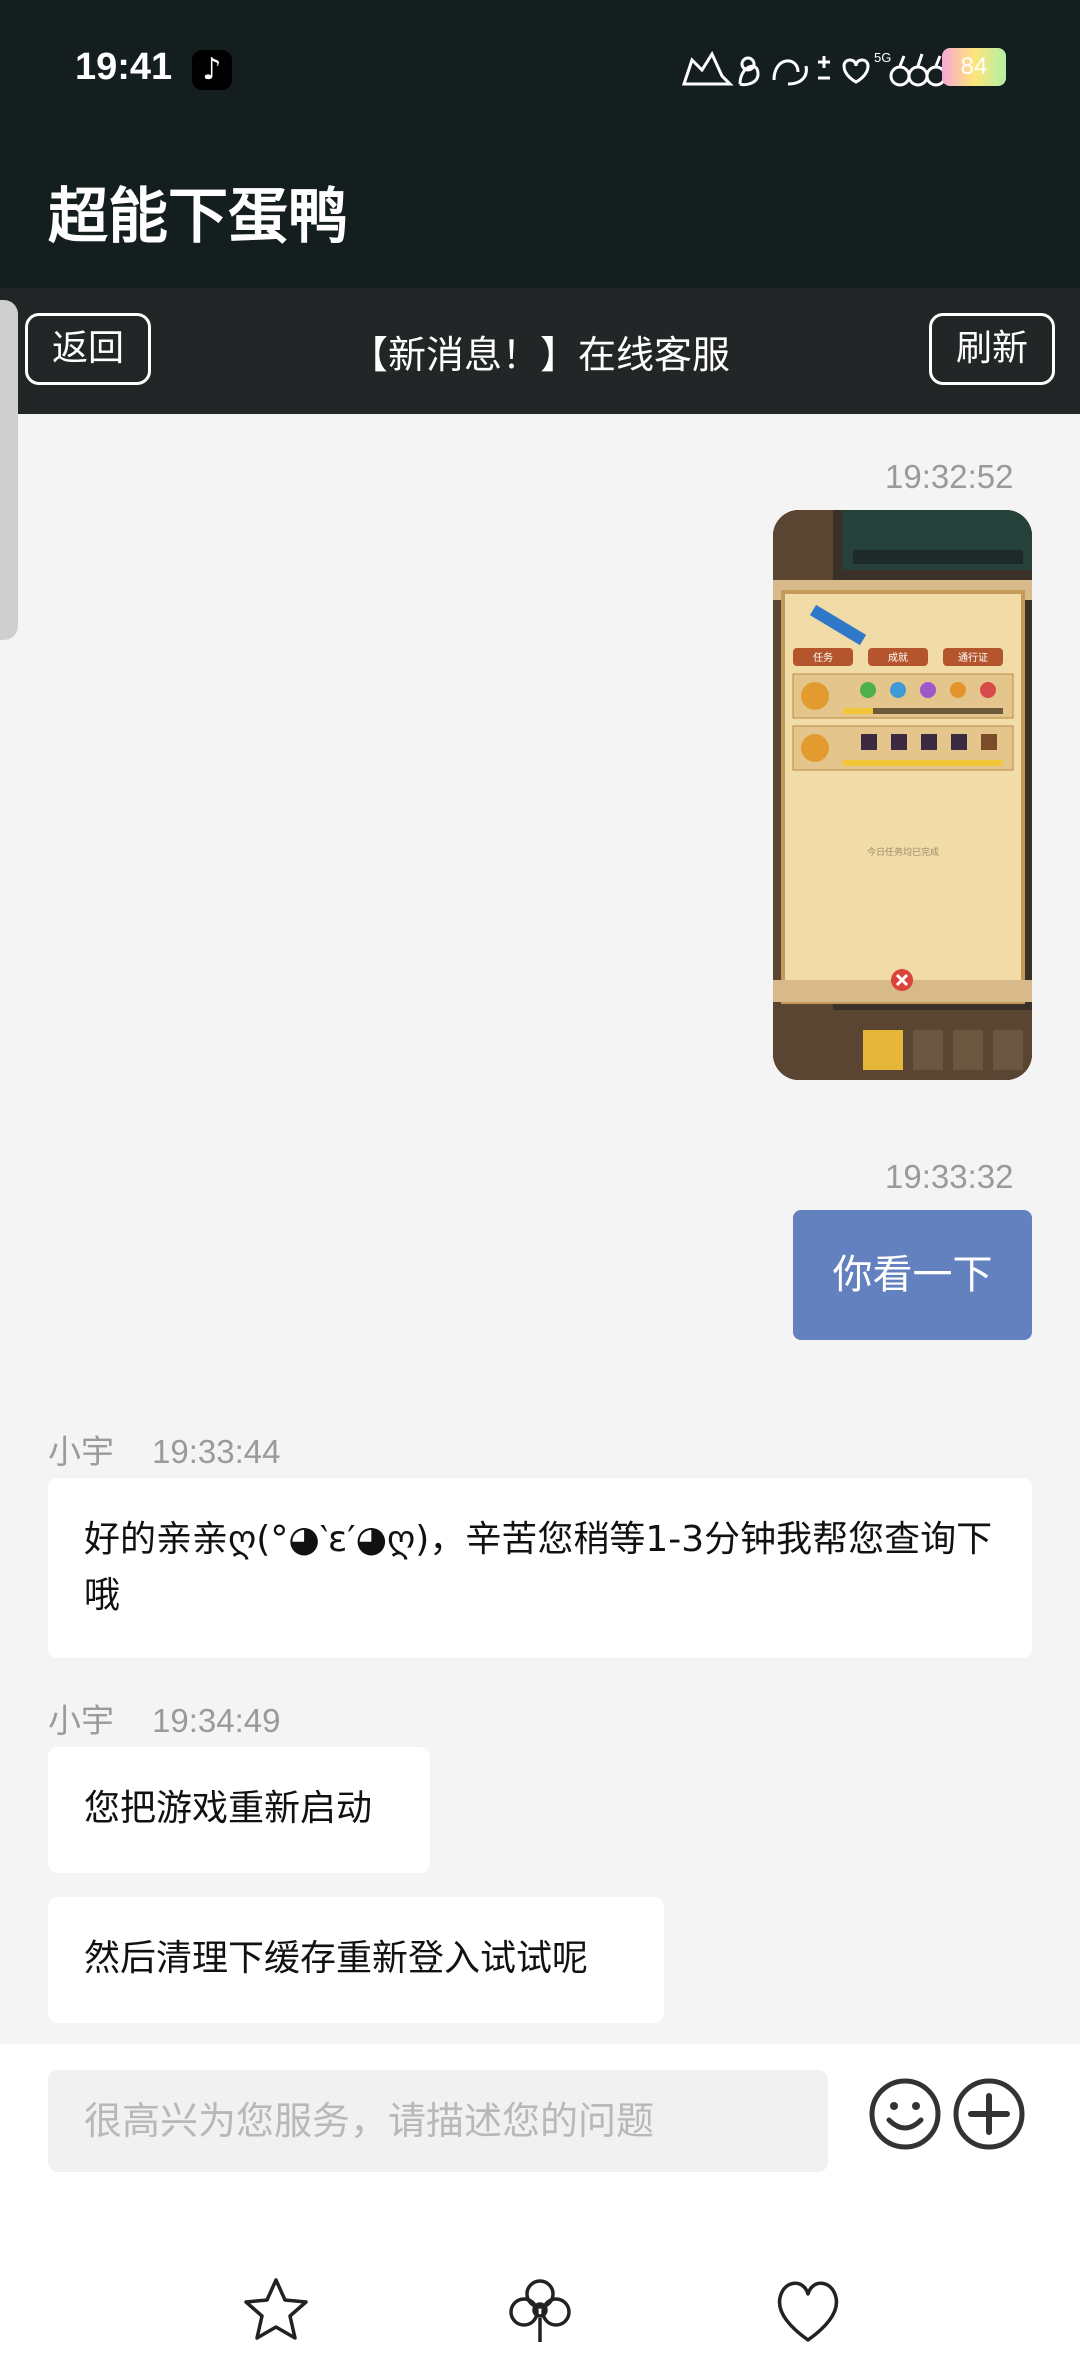  Describe the element at coordinates (949, 1176) in the screenshot. I see `message-timestamp: 19:33:32` at that location.